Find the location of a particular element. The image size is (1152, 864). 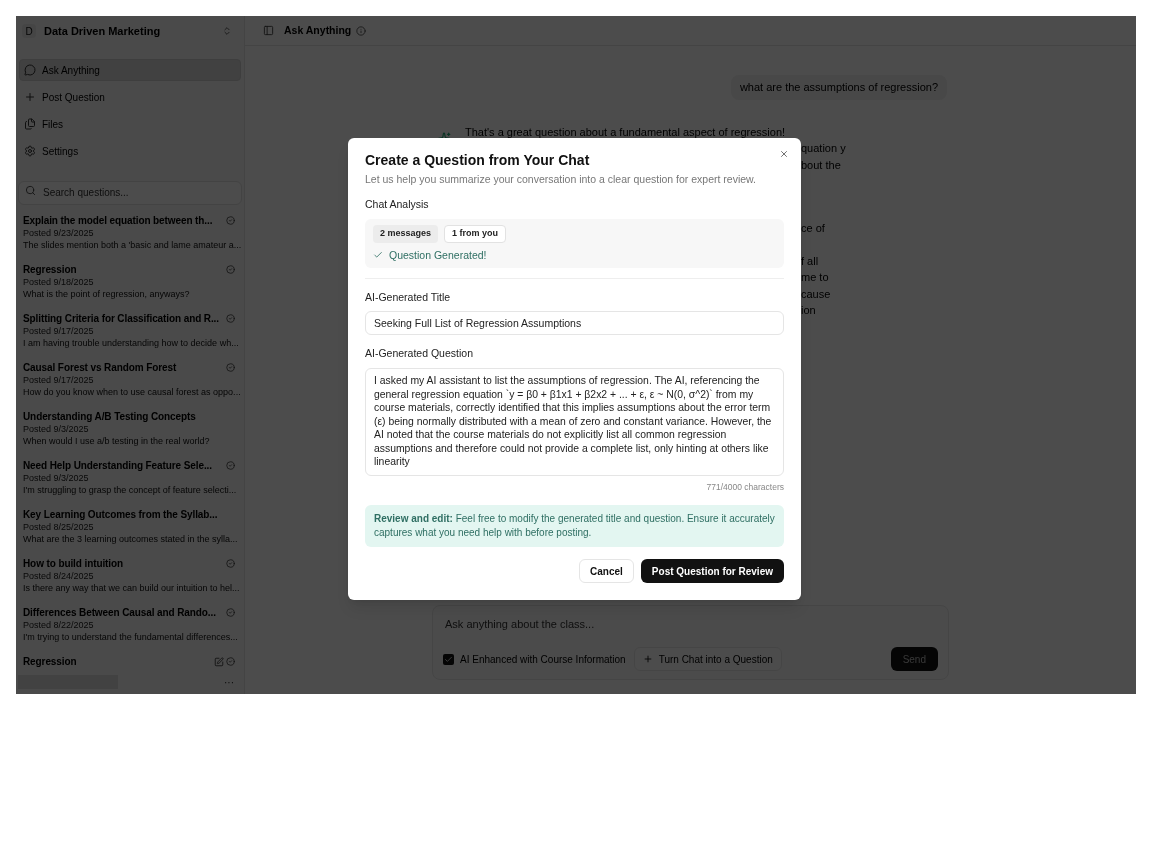

review-note: Review and edit: Feel free to modify the generated title and question. Ensure it accurately captures what you need help with before posting. is located at coordinates (574, 526).